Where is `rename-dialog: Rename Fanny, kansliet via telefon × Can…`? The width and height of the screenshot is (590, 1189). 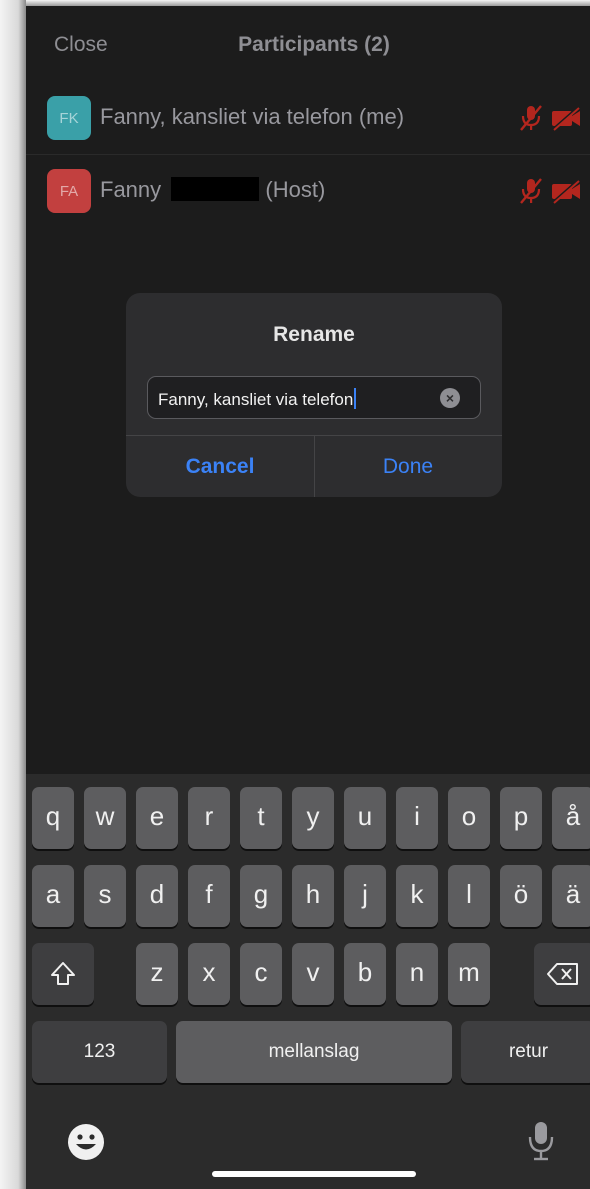 rename-dialog: Rename Fanny, kansliet via telefon × Can… is located at coordinates (314, 395).